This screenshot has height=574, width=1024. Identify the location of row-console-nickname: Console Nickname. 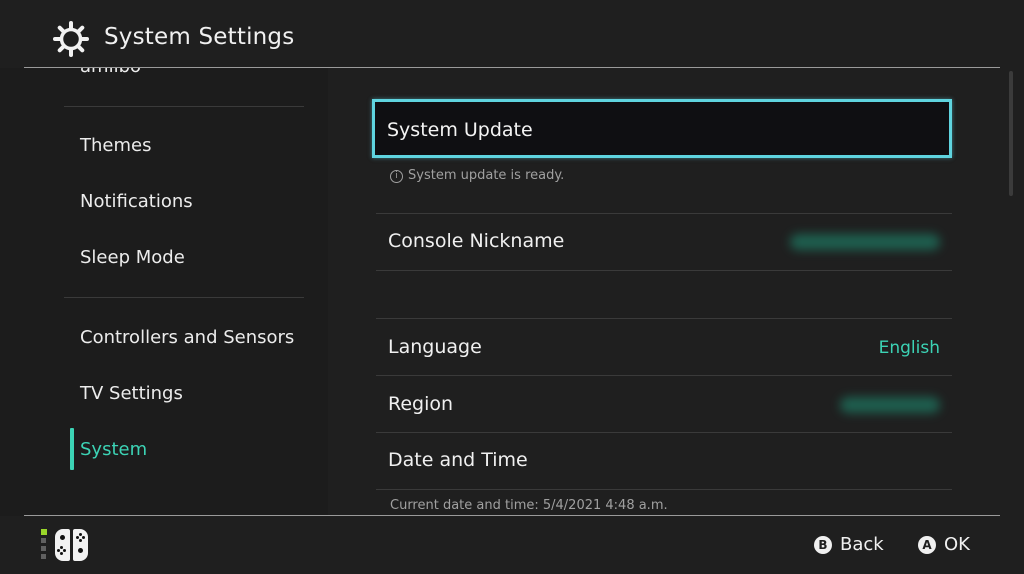
(664, 242).